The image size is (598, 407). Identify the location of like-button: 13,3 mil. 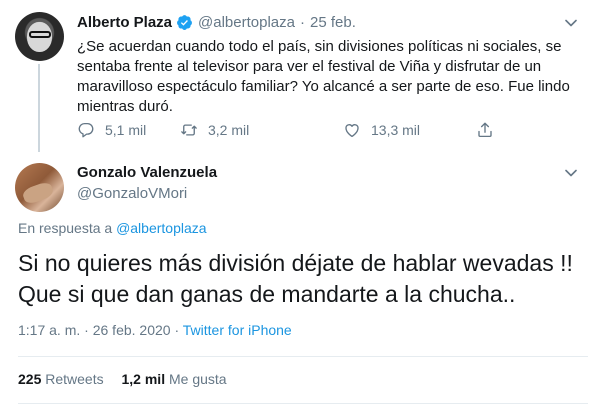
(381, 130).